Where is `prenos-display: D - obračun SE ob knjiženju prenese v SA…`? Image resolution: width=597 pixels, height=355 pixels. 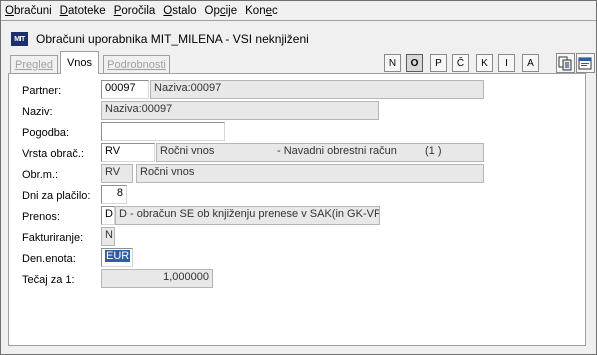
prenos-display: D - obračun SE ob knjiženju prenese v SA… is located at coordinates (247, 215).